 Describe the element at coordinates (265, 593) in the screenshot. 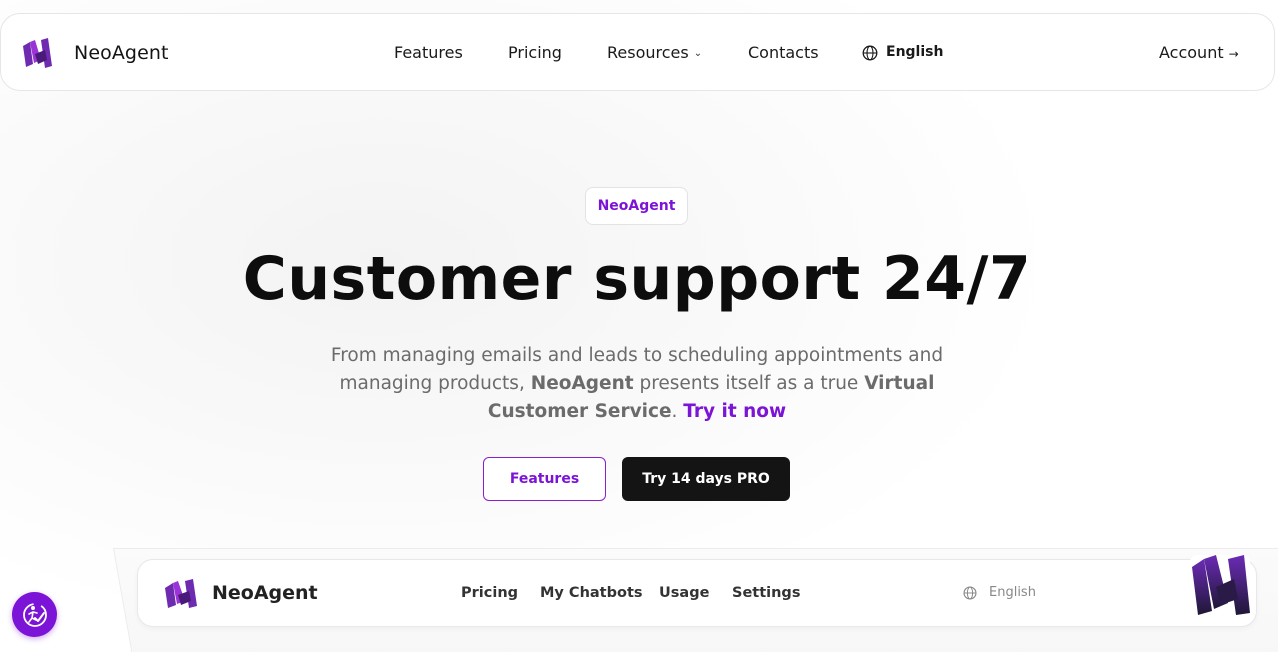

I see `preview-brand: NeoAgent` at that location.